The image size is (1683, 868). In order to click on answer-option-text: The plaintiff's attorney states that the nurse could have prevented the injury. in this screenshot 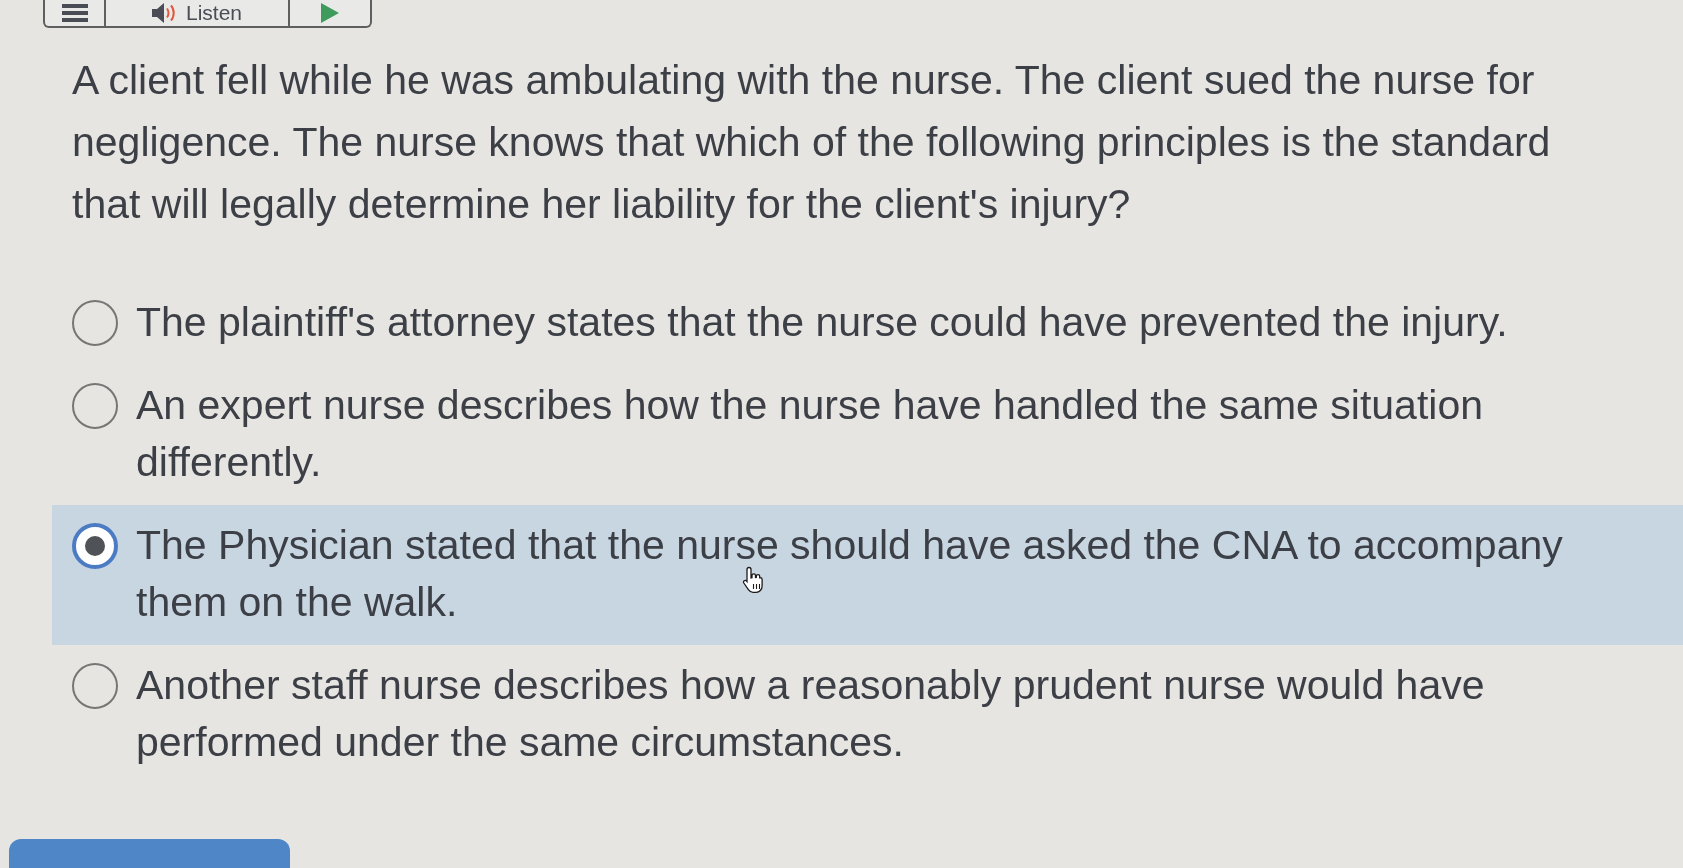, I will do `click(896, 322)`.